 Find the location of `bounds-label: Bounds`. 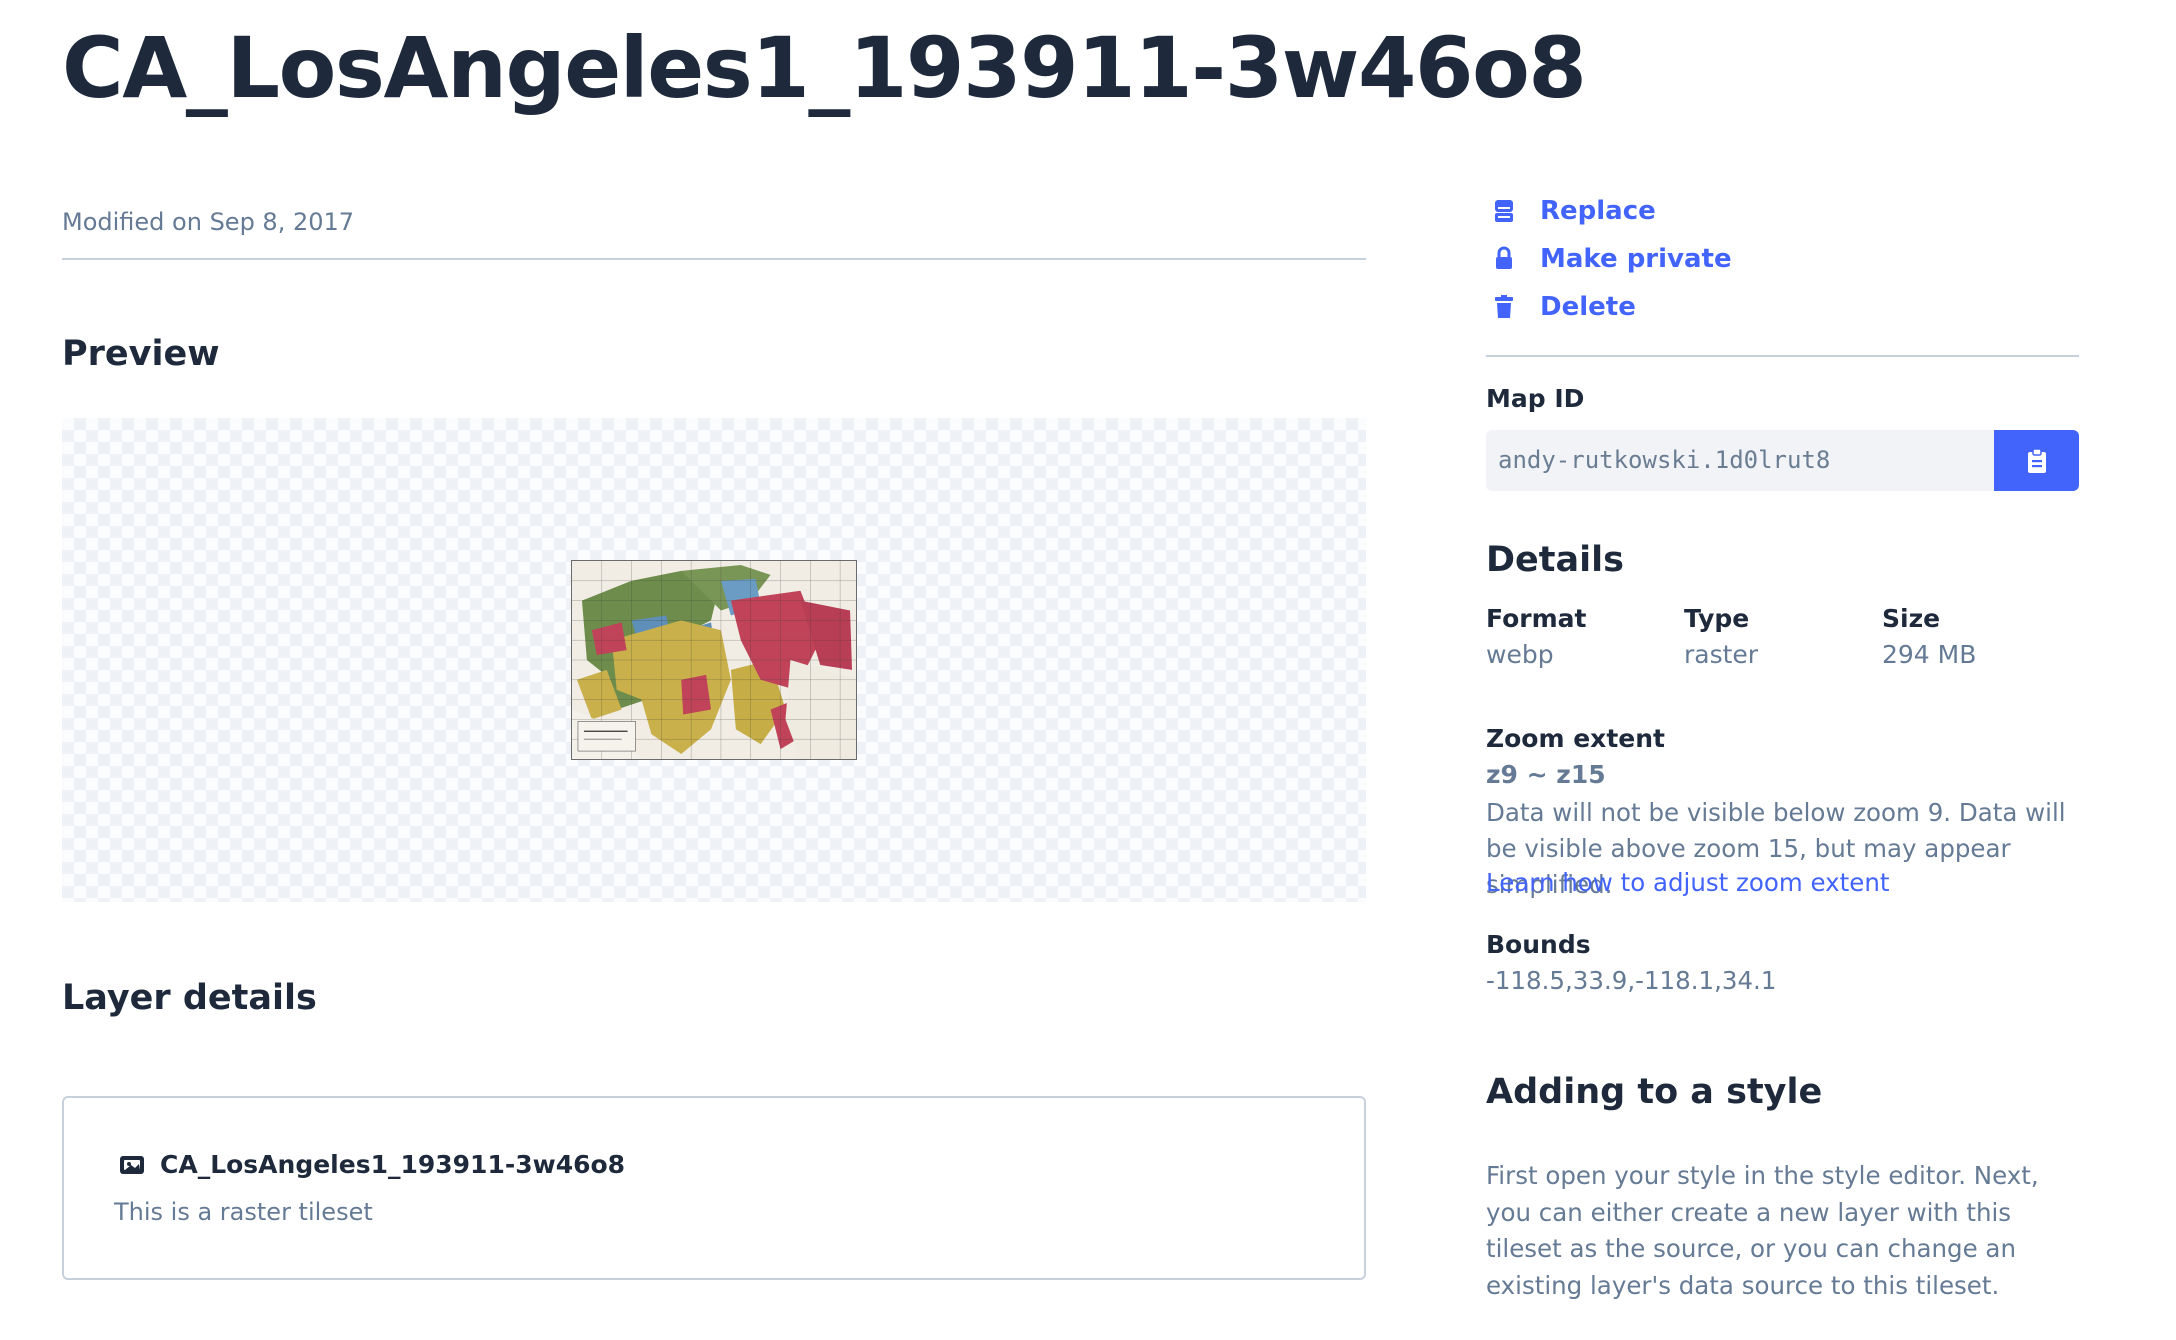

bounds-label: Bounds is located at coordinates (1538, 944).